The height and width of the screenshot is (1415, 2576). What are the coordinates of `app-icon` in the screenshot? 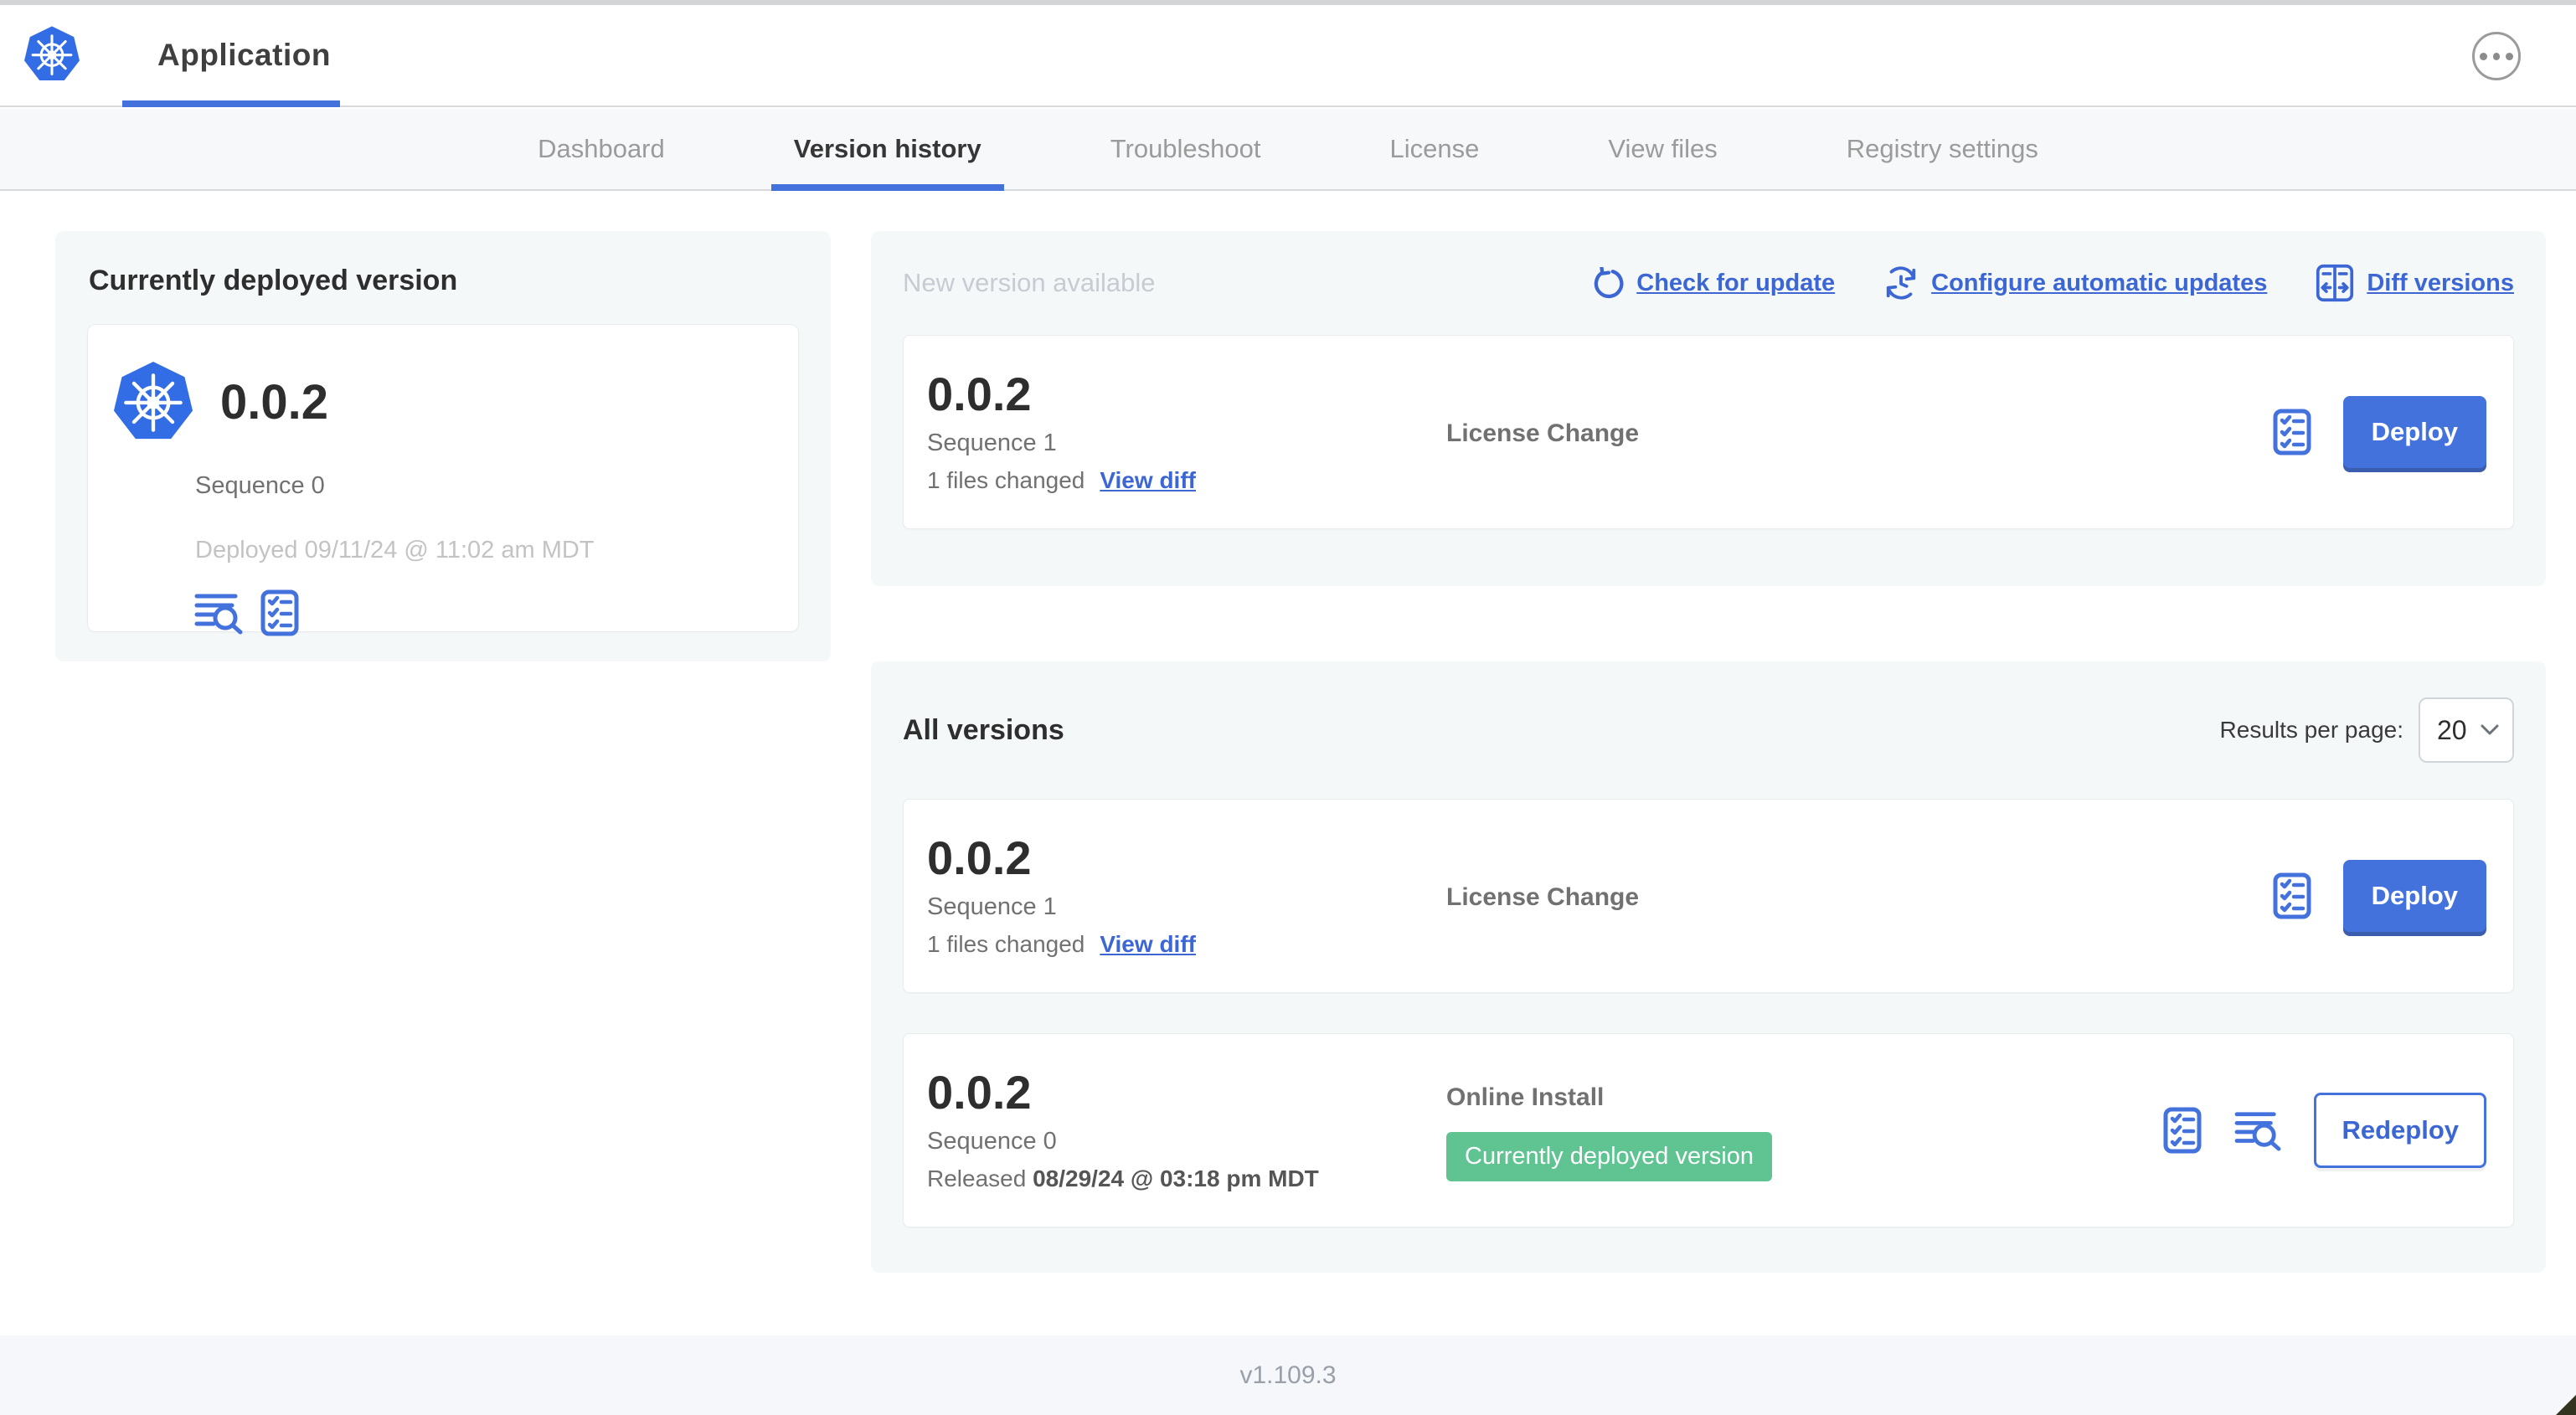 It's located at (153, 402).